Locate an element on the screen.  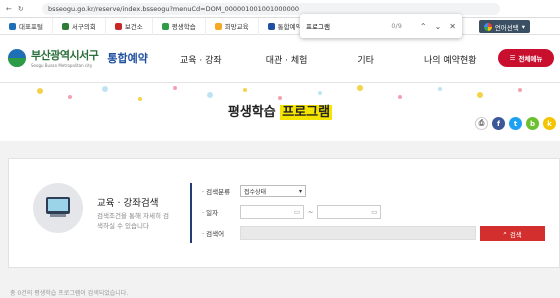
search-button: ⌕ 검색 is located at coordinates (512, 233).